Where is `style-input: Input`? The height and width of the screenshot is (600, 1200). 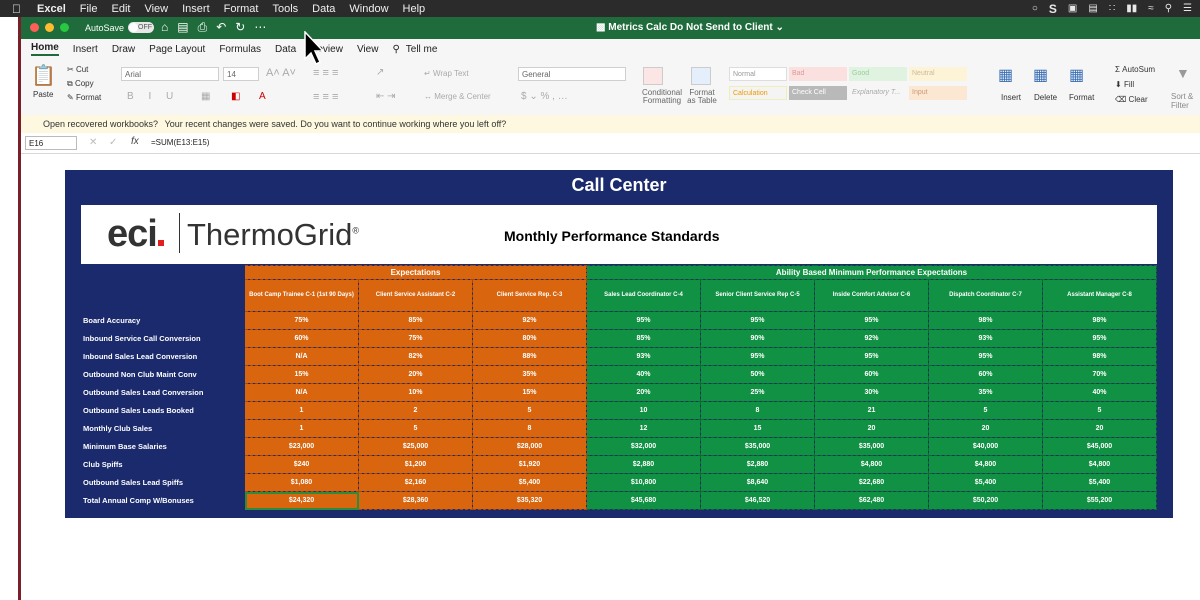 style-input: Input is located at coordinates (938, 93).